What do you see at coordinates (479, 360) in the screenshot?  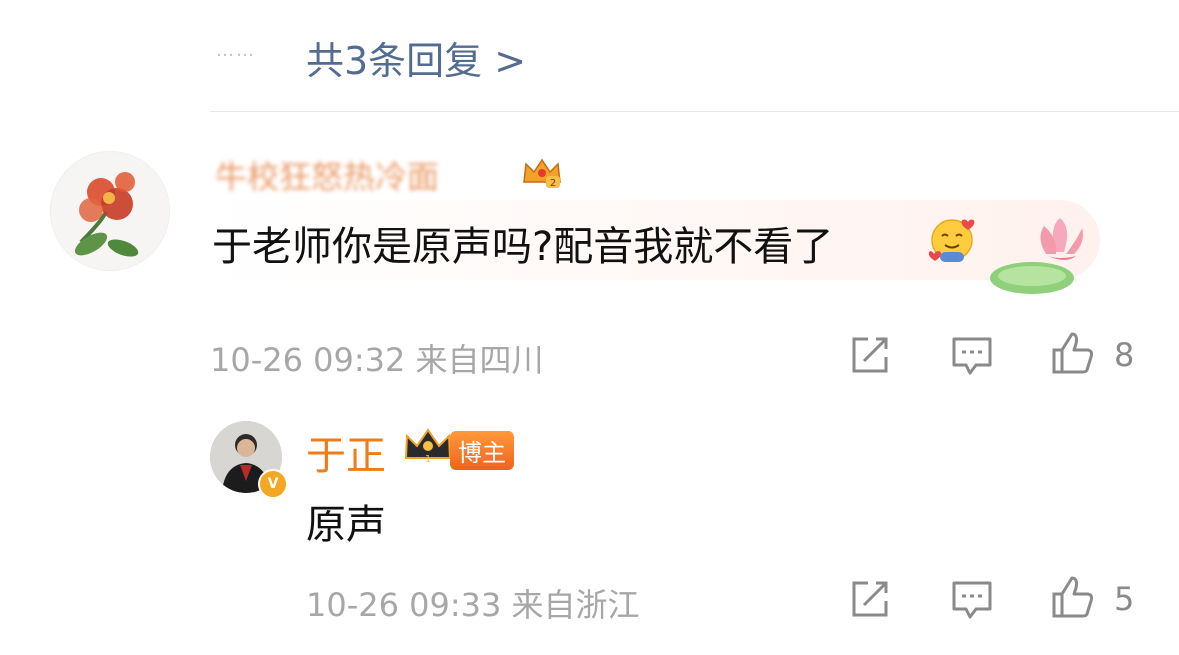 I see `location: 来自四川` at bounding box center [479, 360].